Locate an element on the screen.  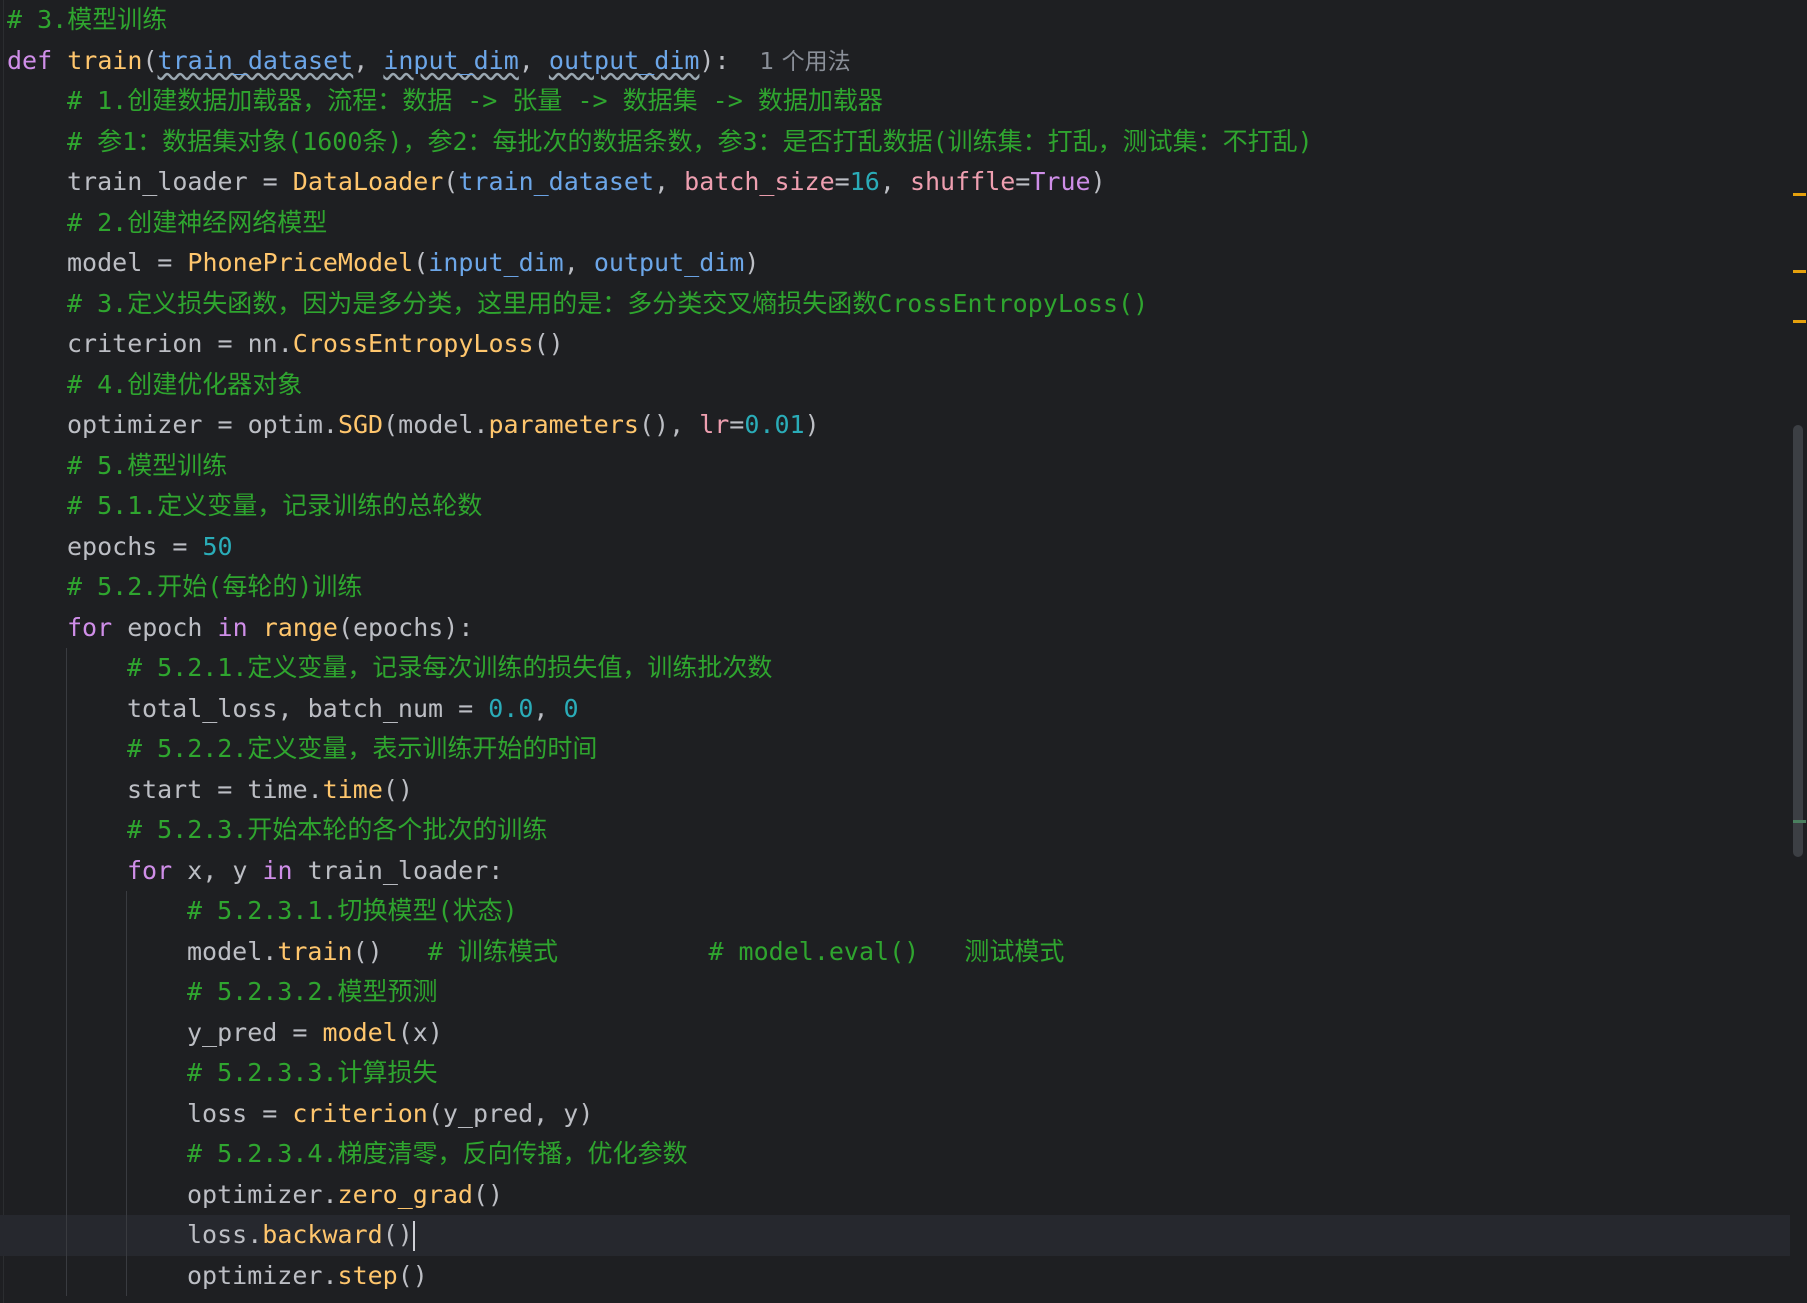
code-line-content: model.train() # 训练模式 # model.eval() 测试模式 is located at coordinates (535, 951).